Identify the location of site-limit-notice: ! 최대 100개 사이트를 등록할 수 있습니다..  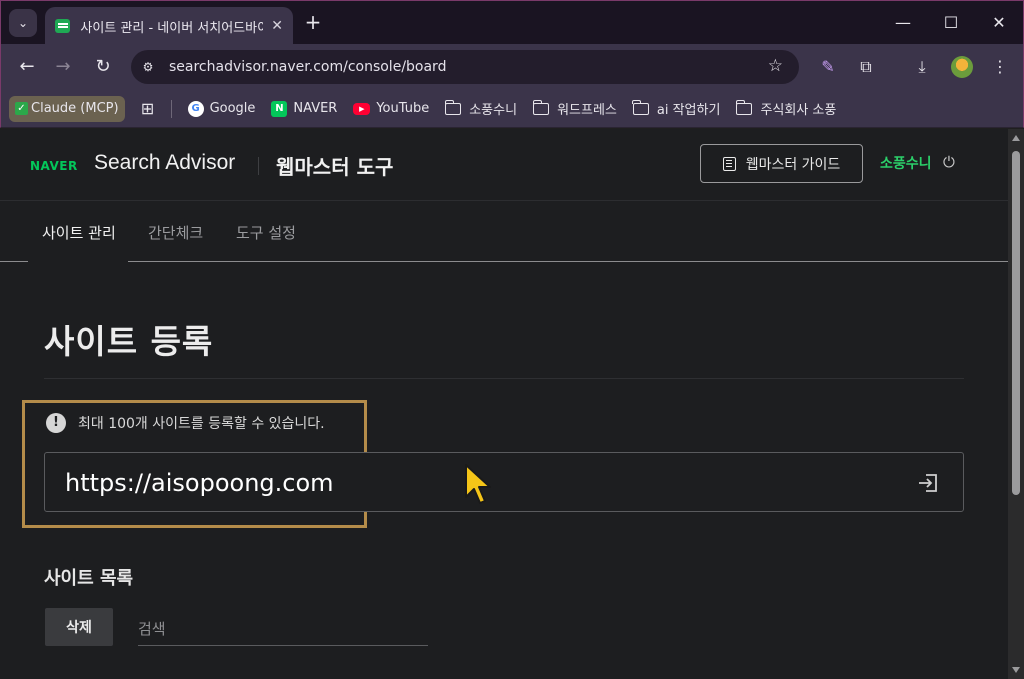
(185, 423).